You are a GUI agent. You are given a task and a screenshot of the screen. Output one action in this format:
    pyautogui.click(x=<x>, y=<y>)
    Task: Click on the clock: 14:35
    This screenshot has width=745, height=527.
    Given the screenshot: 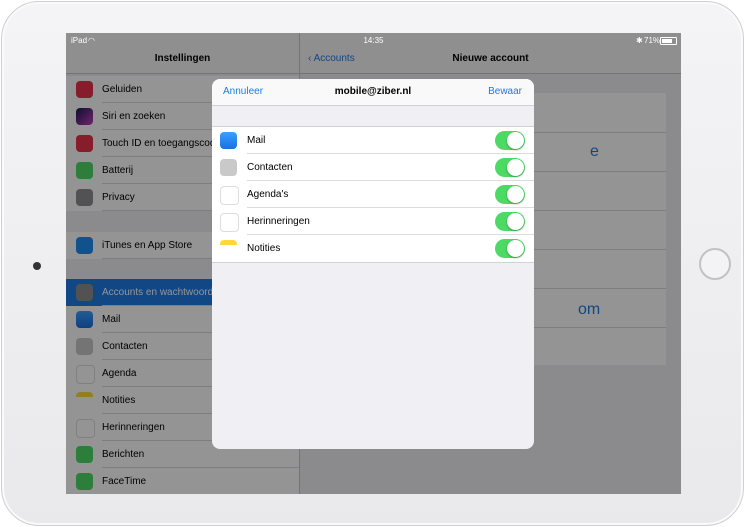 What is the action you would take?
    pyautogui.click(x=373, y=40)
    